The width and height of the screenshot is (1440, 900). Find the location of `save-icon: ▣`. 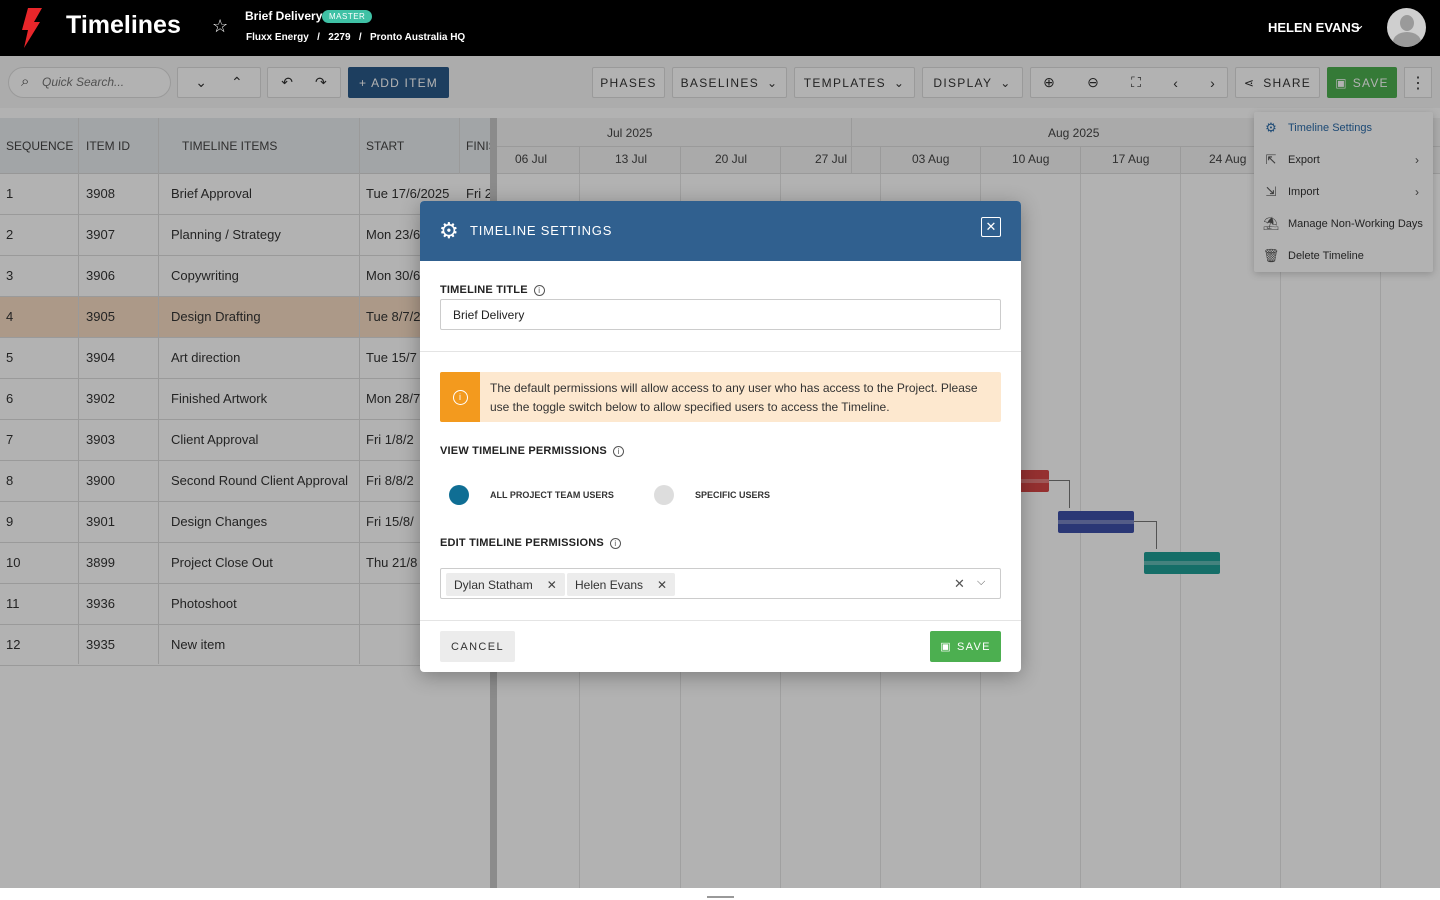

save-icon: ▣ is located at coordinates (946, 647).